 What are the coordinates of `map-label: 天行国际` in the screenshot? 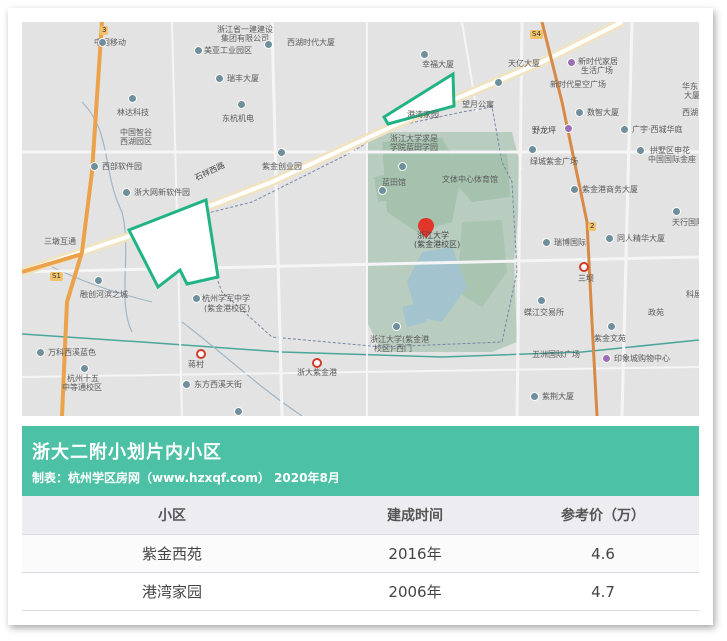 It's located at (685, 222).